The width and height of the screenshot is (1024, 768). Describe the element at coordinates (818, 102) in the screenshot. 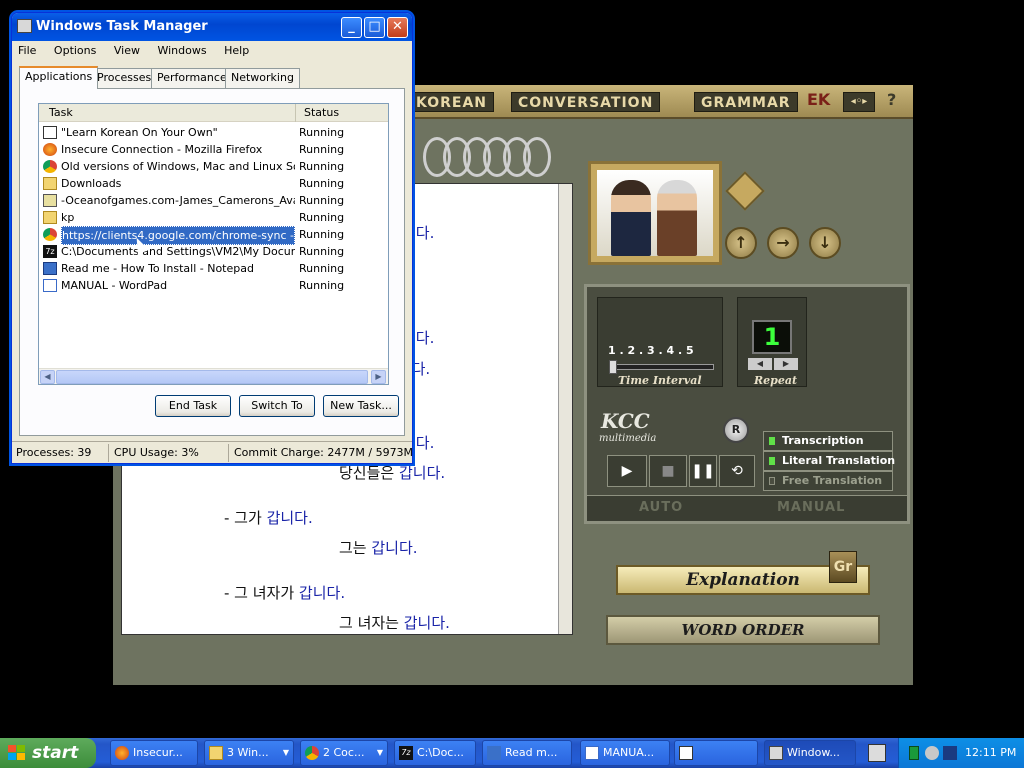

I see `ek-dictionary-icon: EK` at that location.